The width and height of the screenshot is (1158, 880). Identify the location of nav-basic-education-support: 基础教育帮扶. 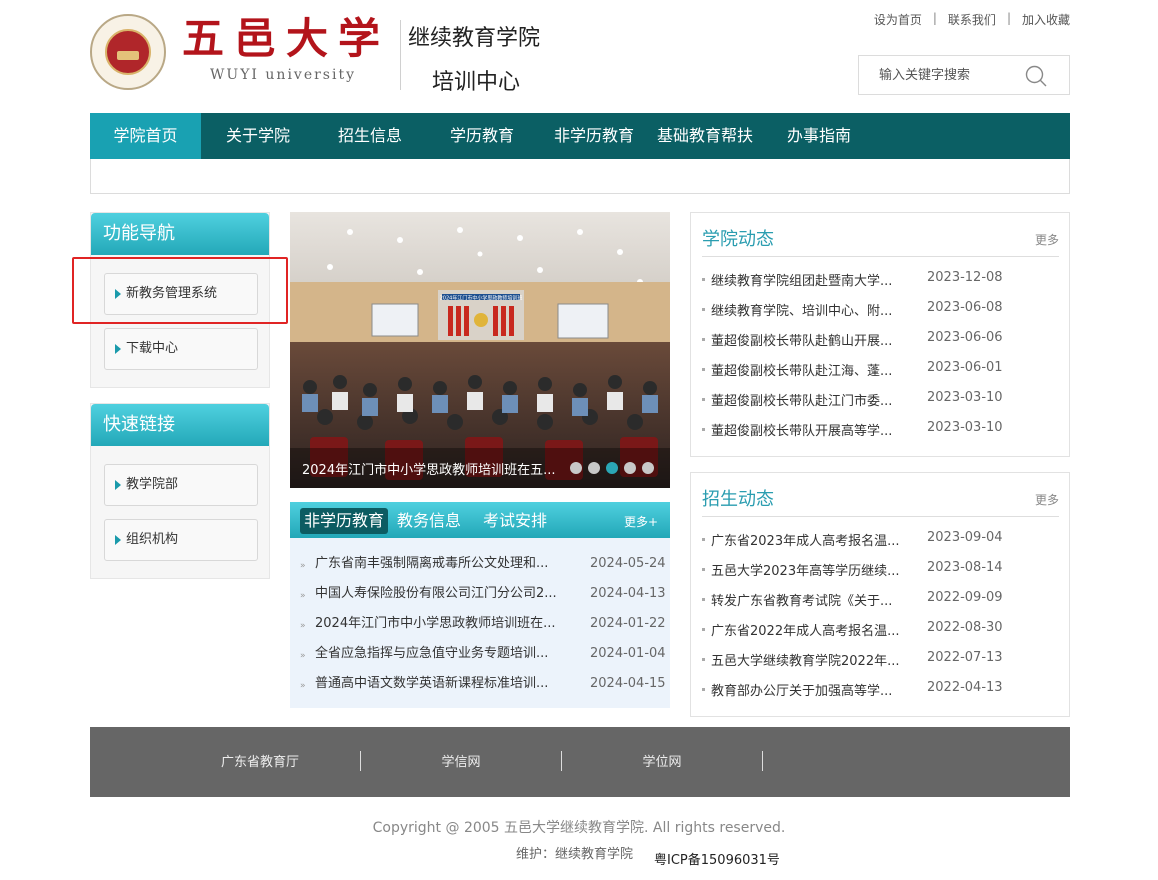
(705, 136).